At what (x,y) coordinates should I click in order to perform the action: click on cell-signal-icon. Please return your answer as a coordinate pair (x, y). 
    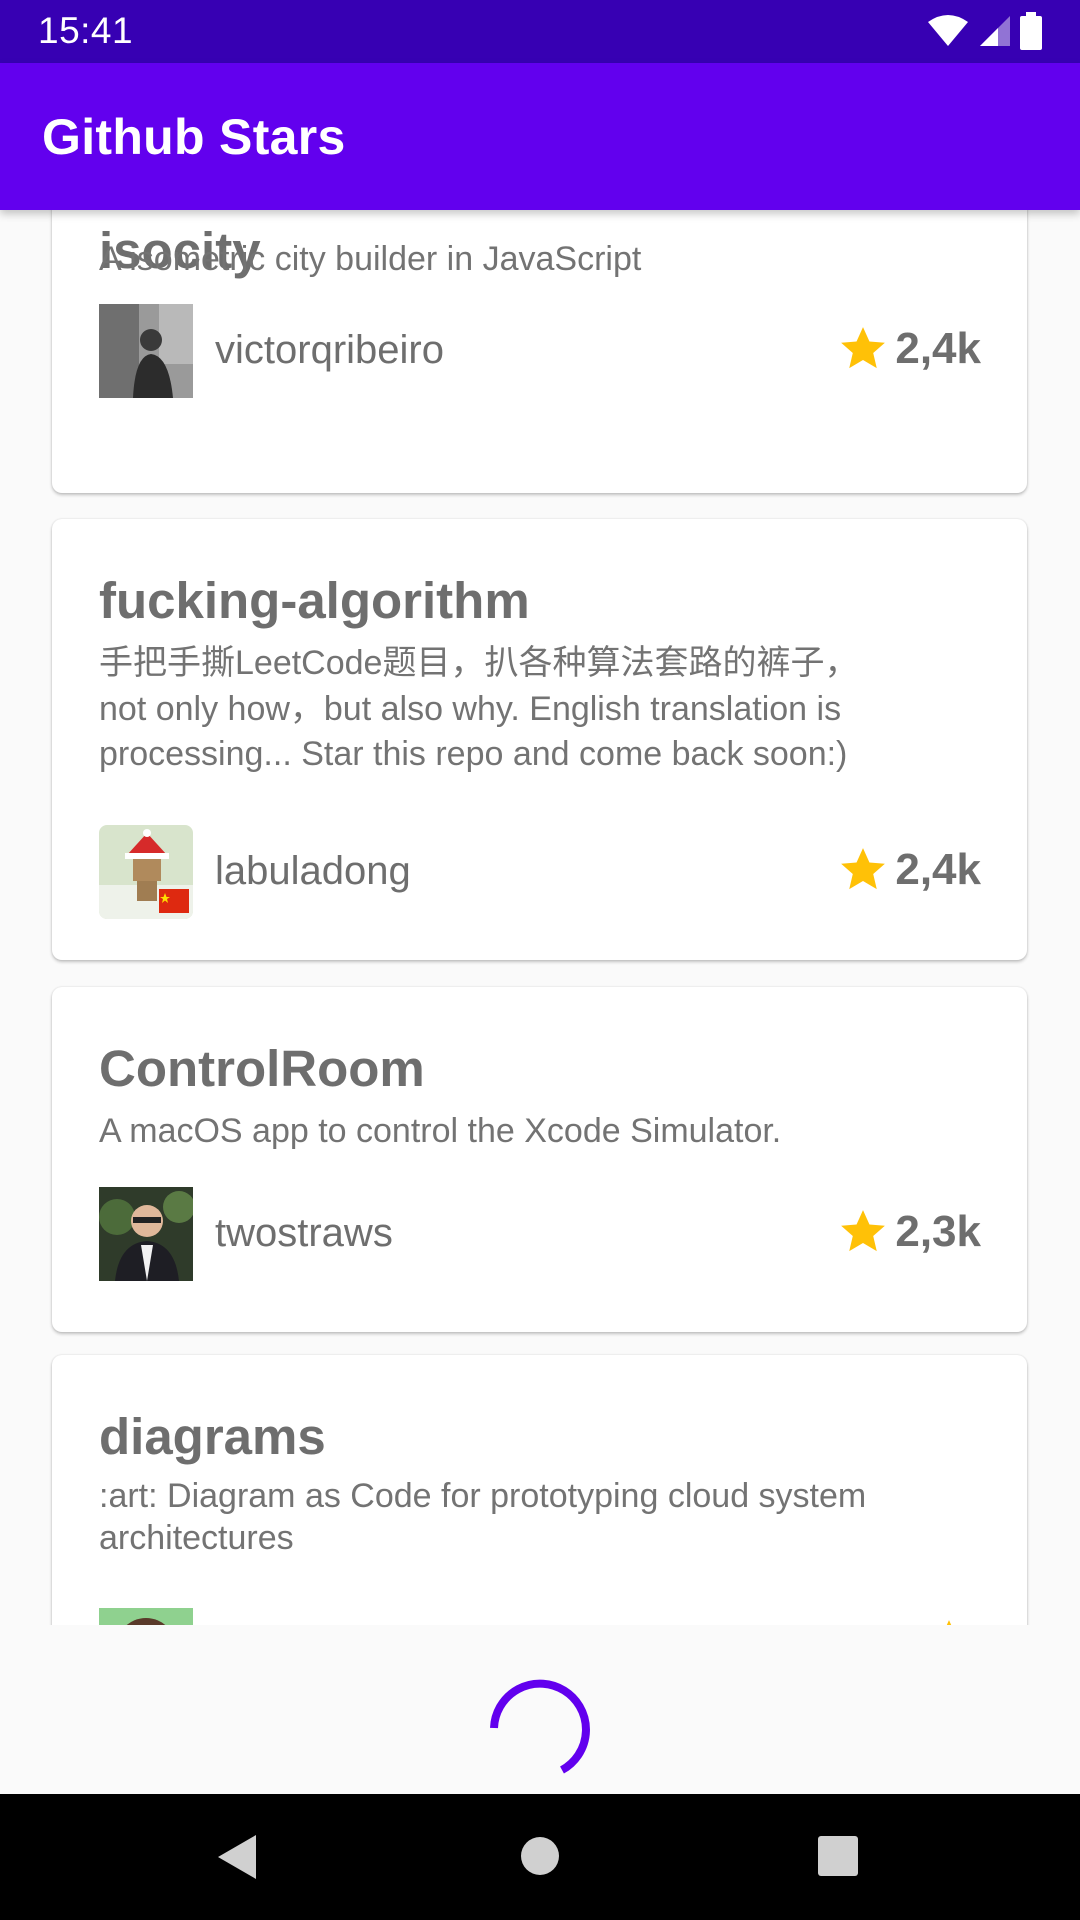
    Looking at the image, I should click on (995, 31).